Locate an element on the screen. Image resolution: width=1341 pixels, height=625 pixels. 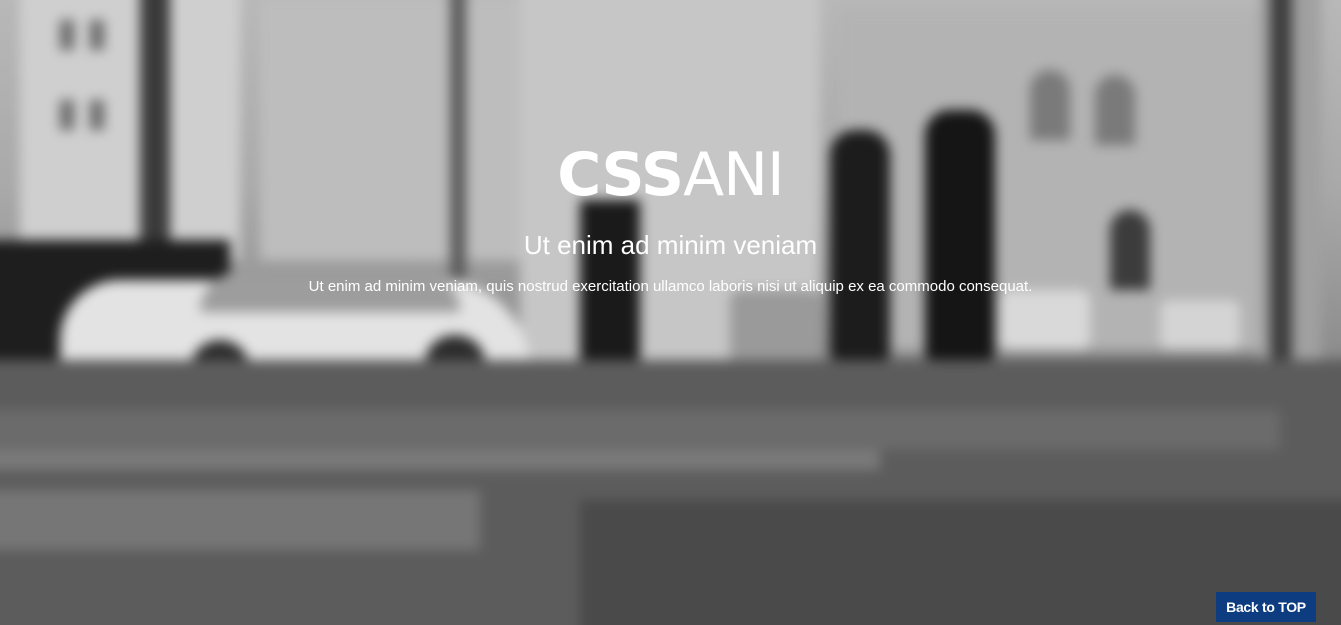
brand-bold: CSS is located at coordinates (620, 175).